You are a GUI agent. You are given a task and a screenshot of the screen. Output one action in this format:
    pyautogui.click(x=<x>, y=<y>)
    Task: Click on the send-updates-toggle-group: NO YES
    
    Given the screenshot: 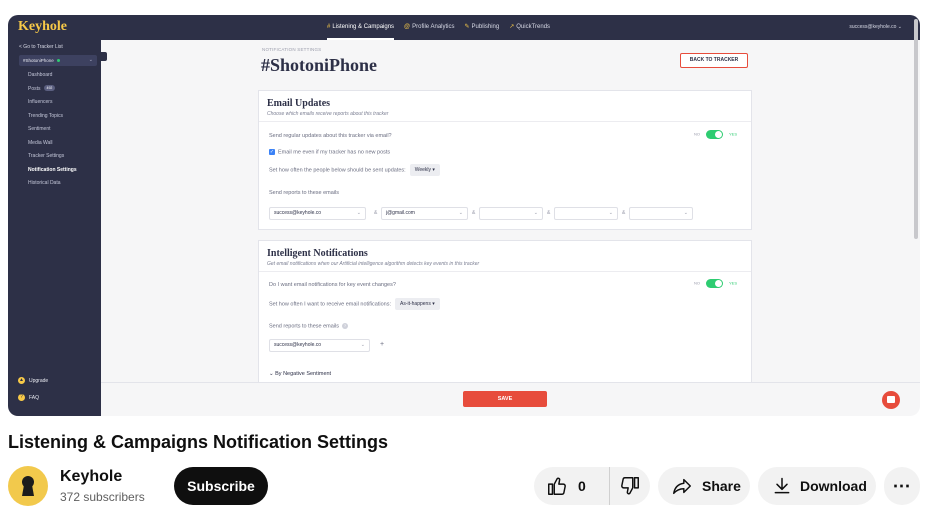 What is the action you would take?
    pyautogui.click(x=715, y=134)
    